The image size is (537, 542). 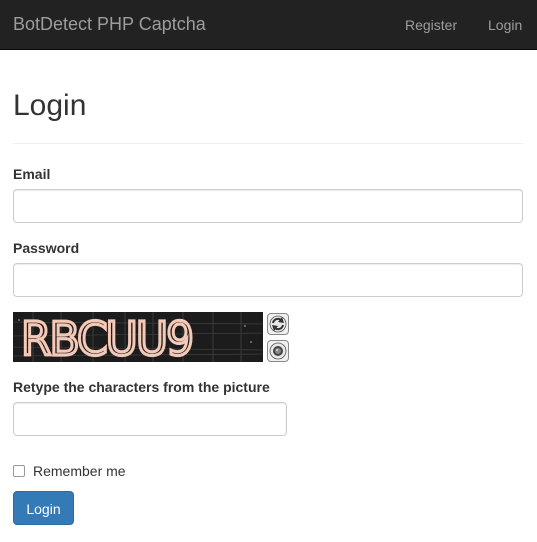 I want to click on speaker-icon, so click(x=278, y=351).